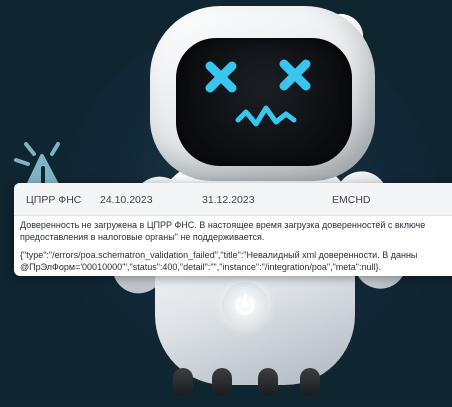  Describe the element at coordinates (245, 305) in the screenshot. I see `power-icon` at that location.